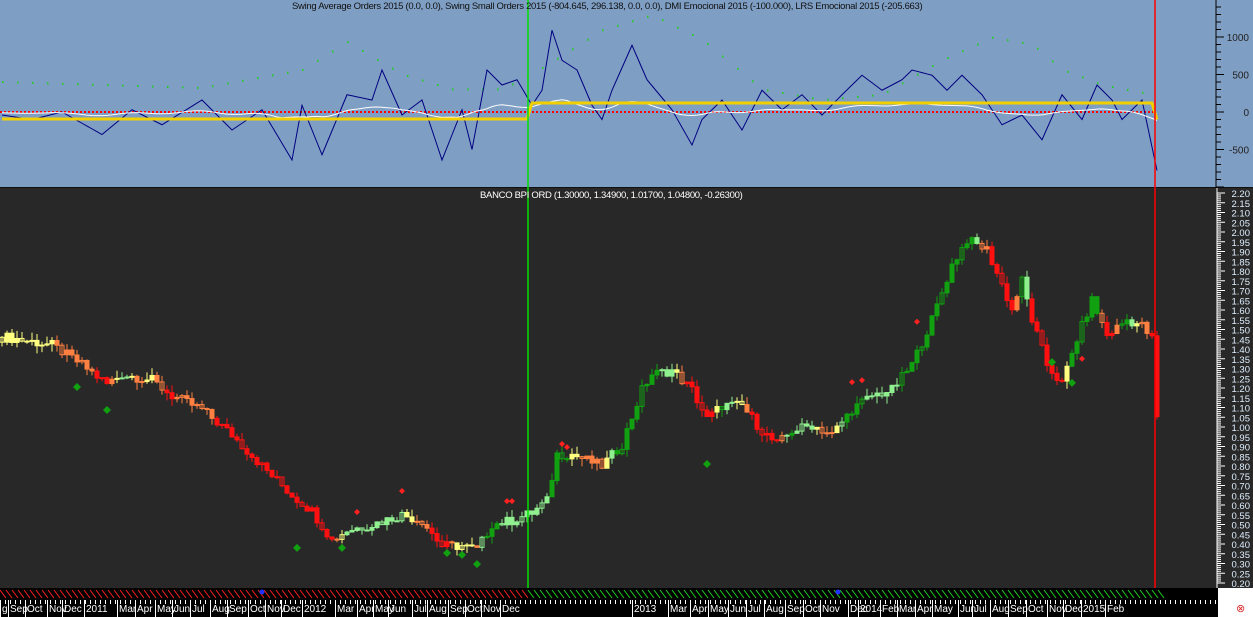 This screenshot has width=1253, height=617. I want to click on date-label: g, so click(5, 609).